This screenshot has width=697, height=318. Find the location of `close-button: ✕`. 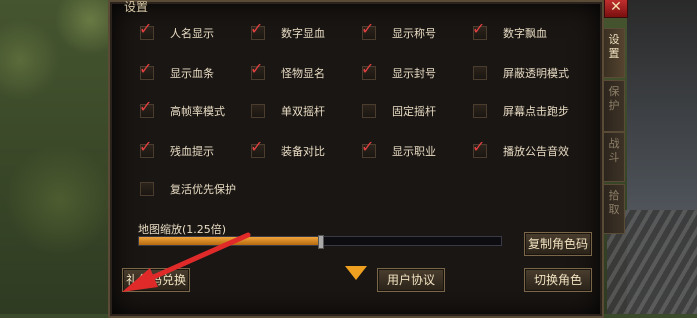

close-button: ✕ is located at coordinates (616, 9).